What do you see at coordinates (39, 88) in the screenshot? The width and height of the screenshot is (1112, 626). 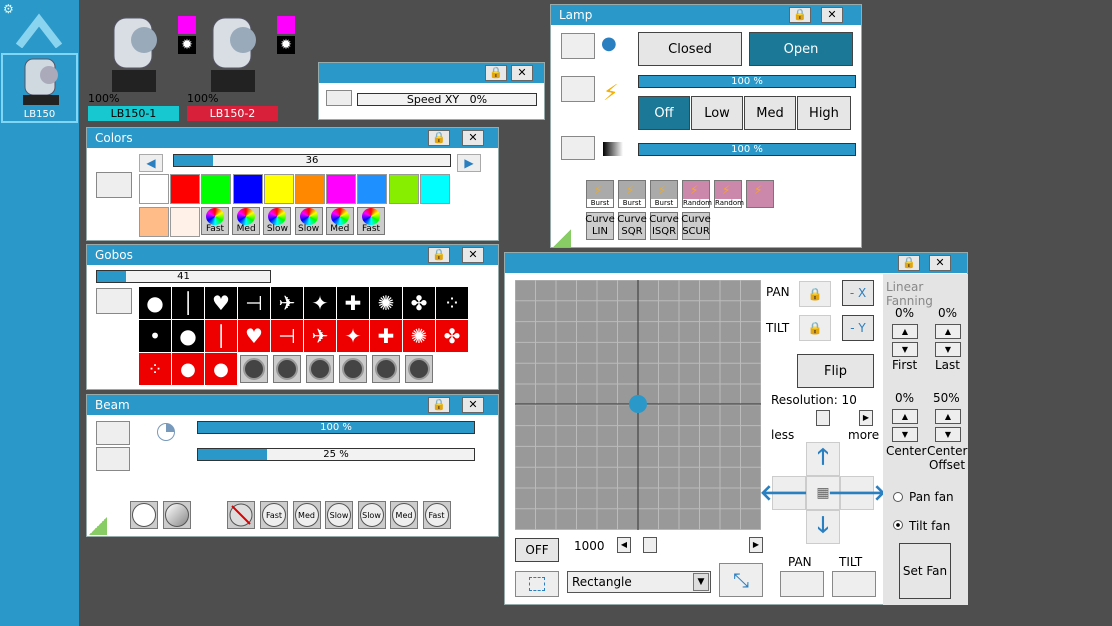 I see `fixture-button: LB150` at bounding box center [39, 88].